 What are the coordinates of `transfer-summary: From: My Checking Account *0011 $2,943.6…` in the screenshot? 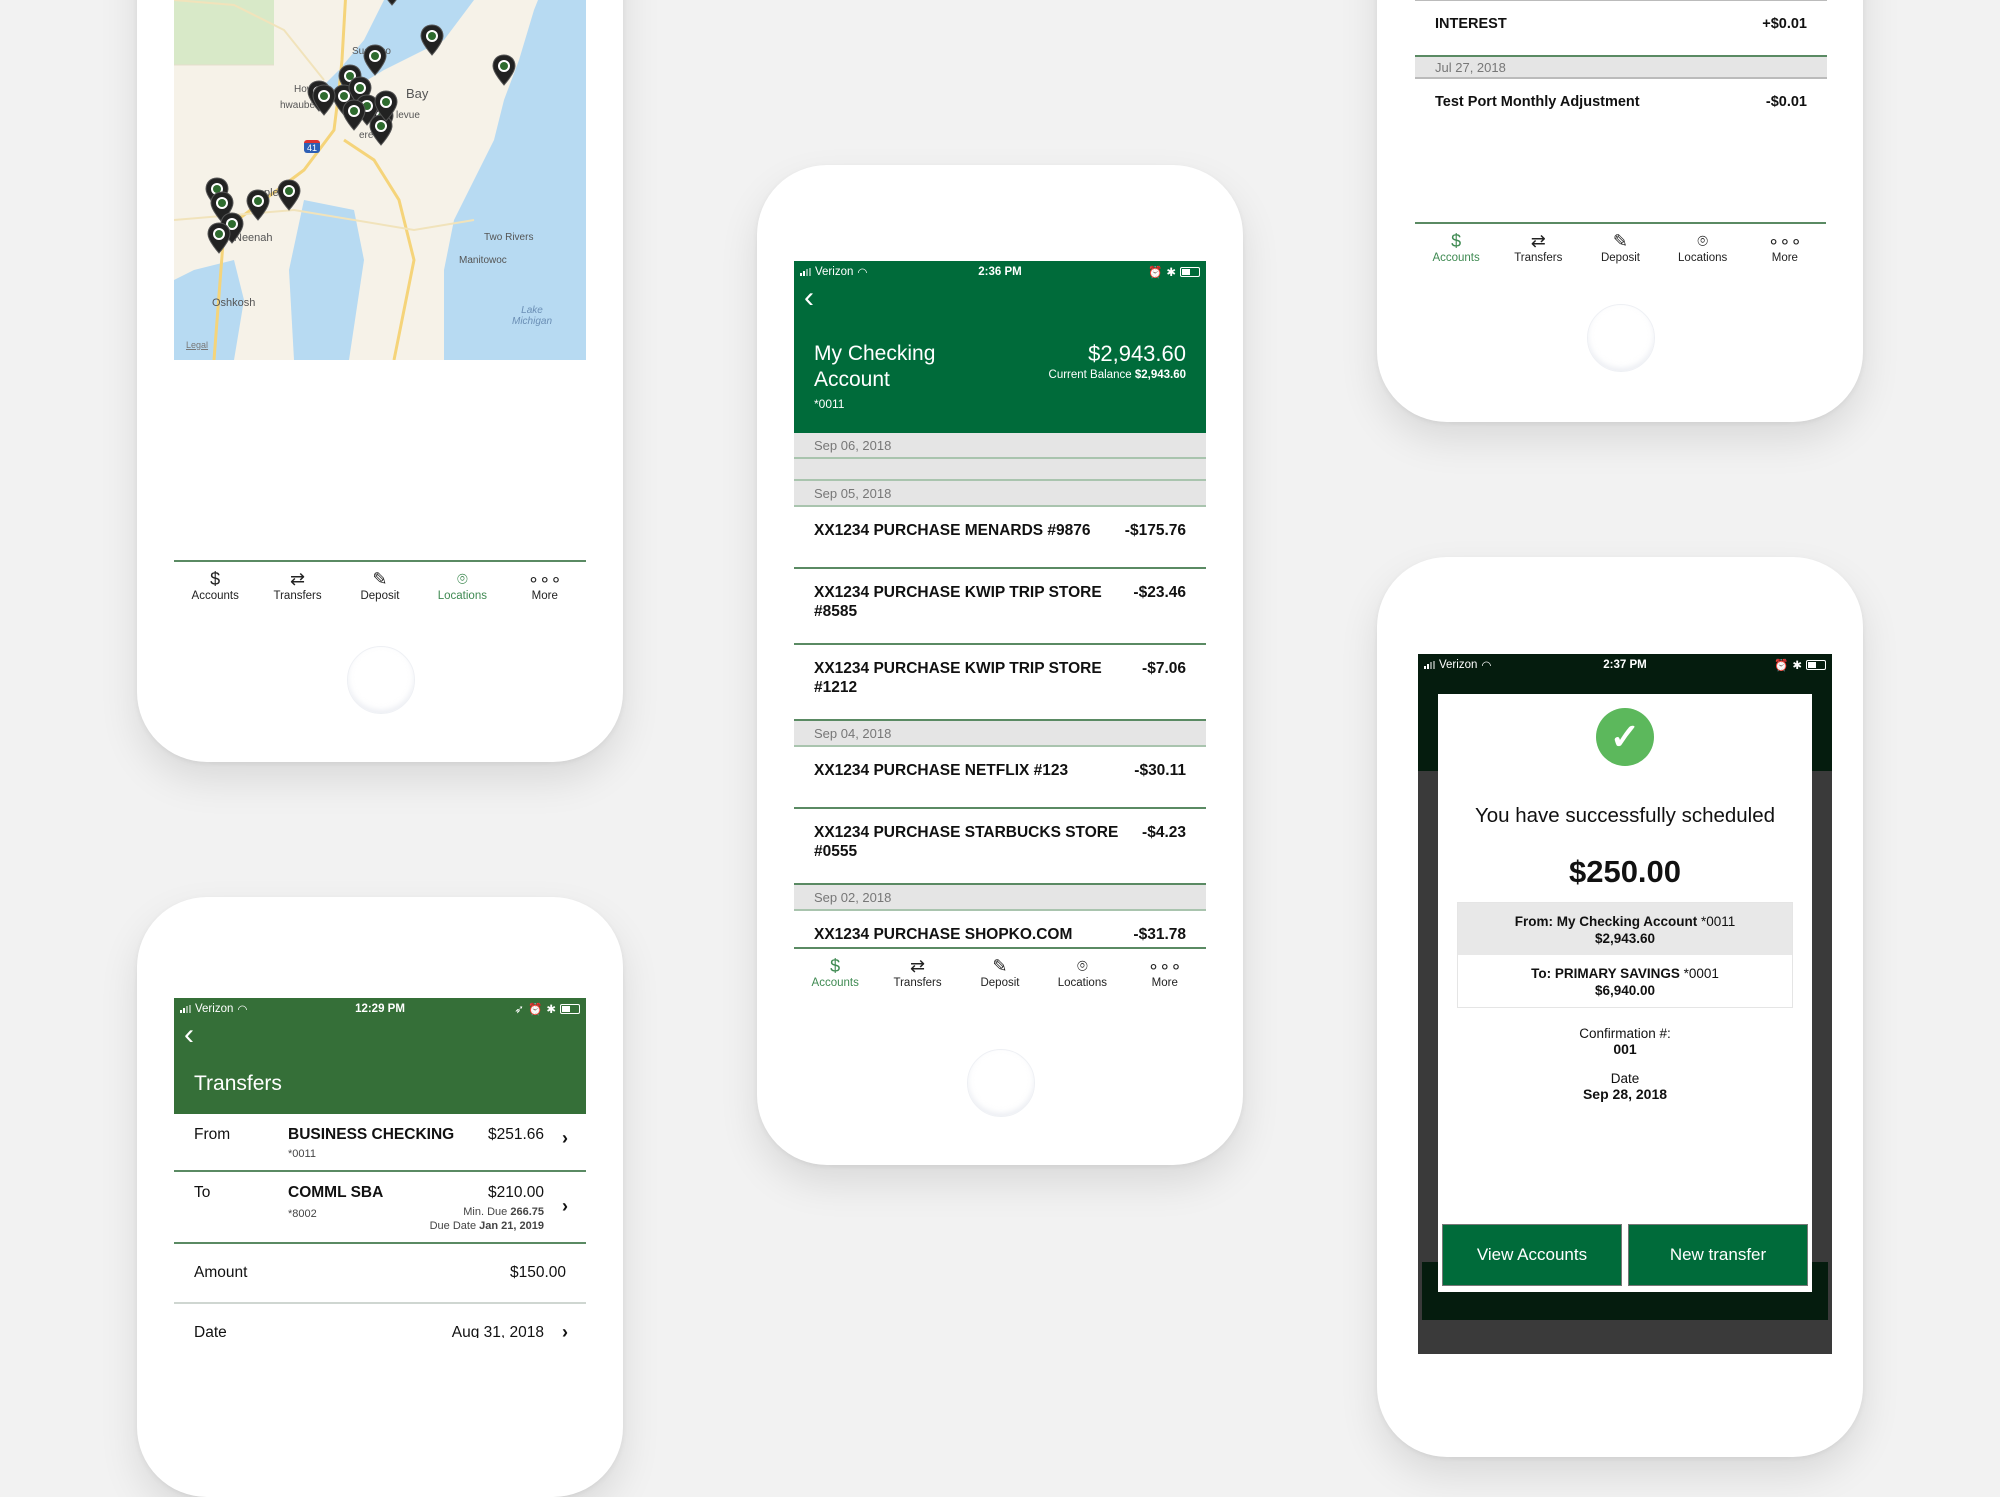 It's located at (1625, 955).